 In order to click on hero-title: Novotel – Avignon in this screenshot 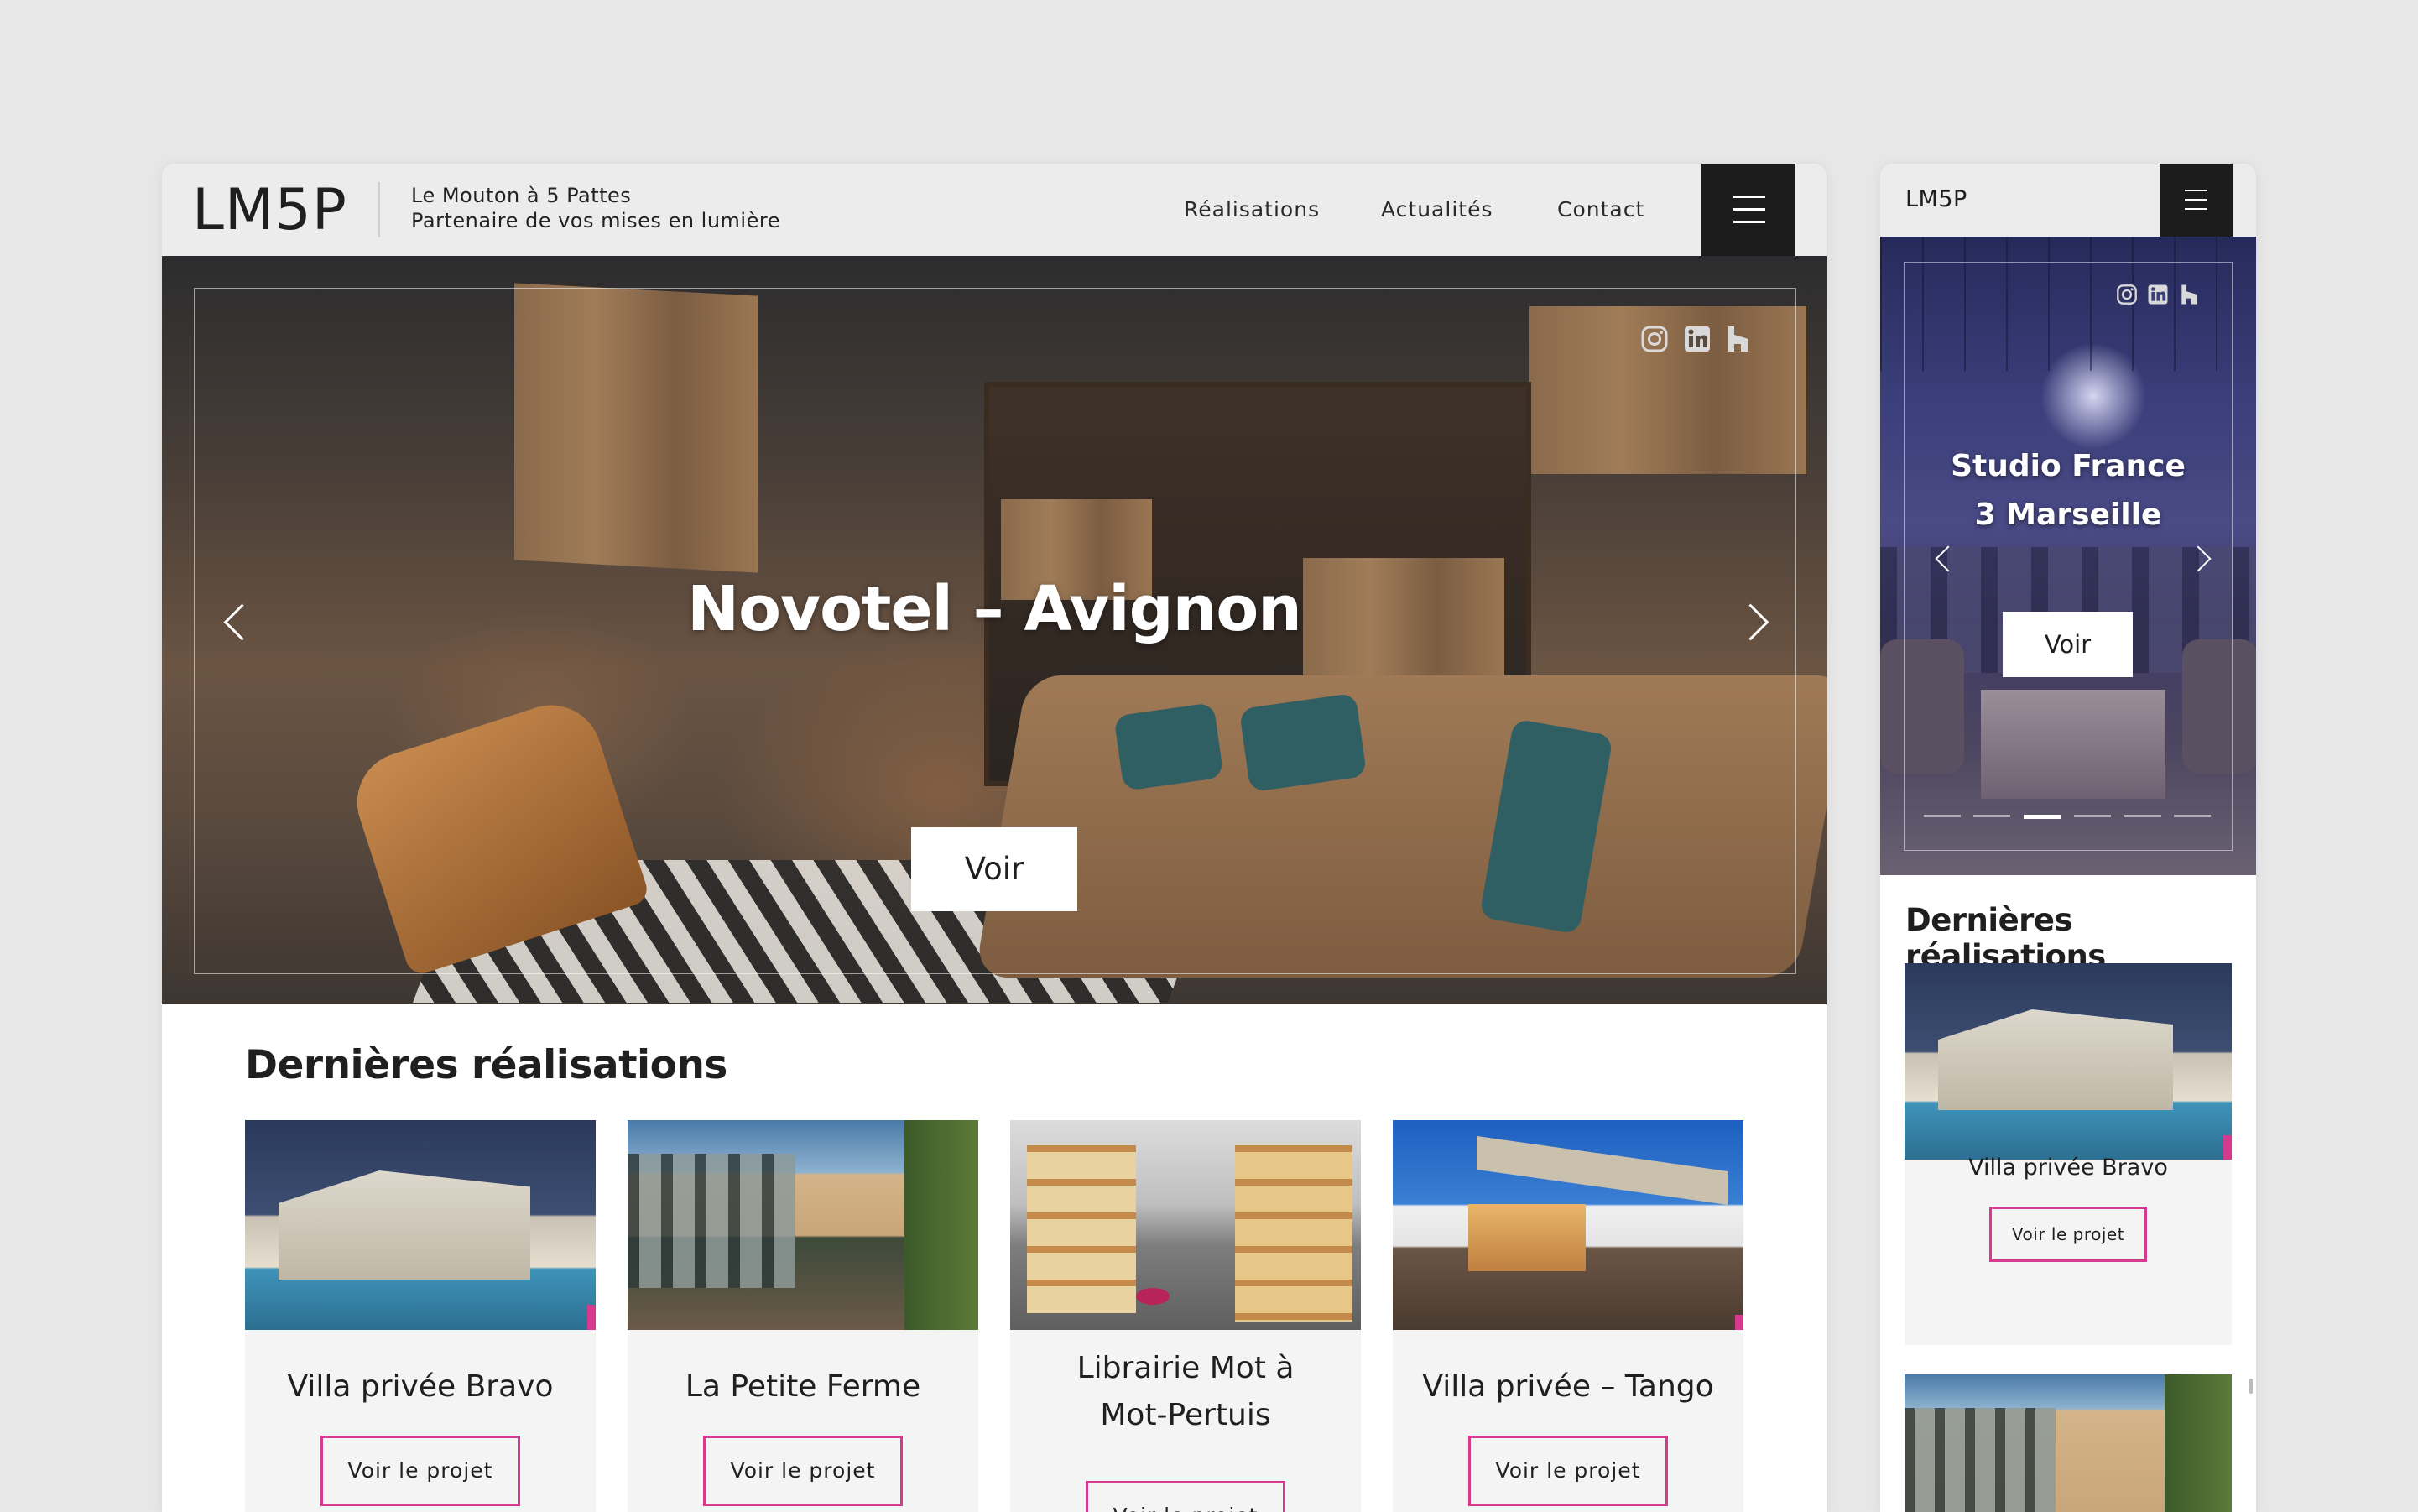, I will do `click(995, 609)`.